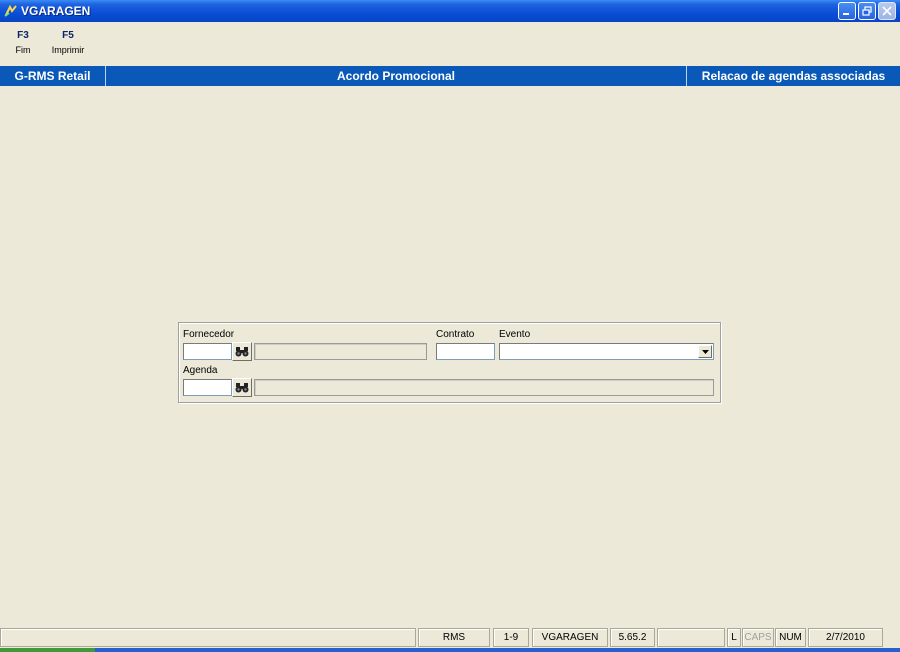 The width and height of the screenshot is (900, 652). Describe the element at coordinates (23, 50) in the screenshot. I see `fkey-label: Fim` at that location.